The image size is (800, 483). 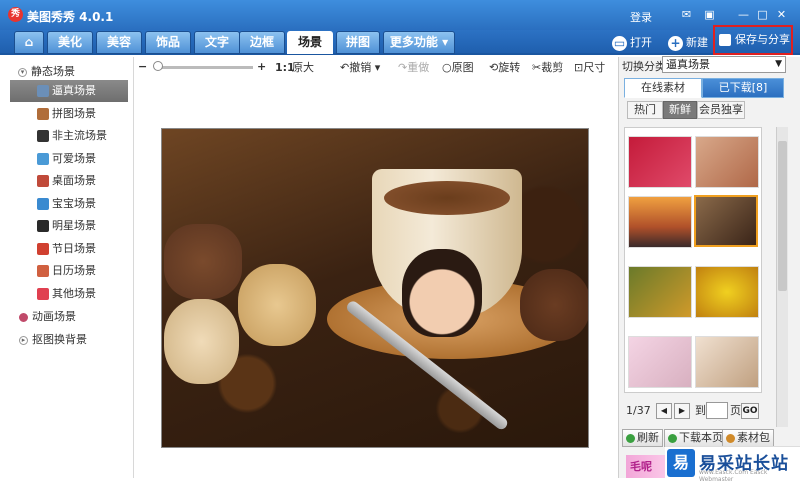 I want to click on sidebar-item-label: 宝宝场景, so click(x=74, y=203).